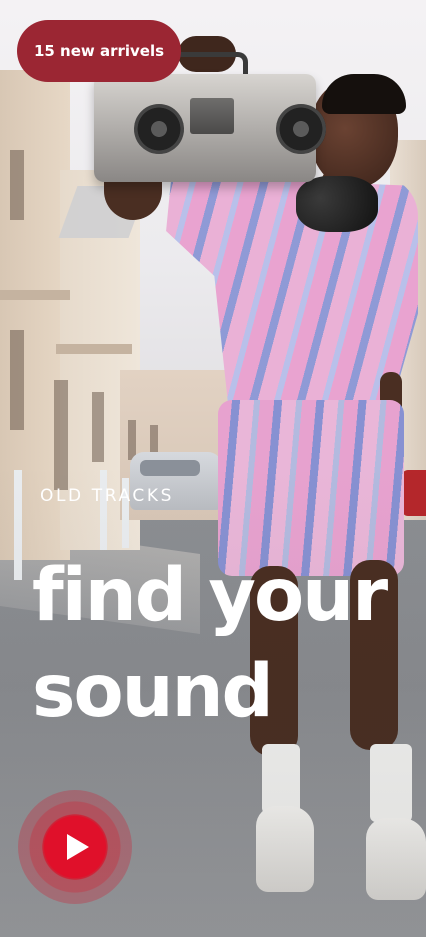  I want to click on new-arrivals-label: 15 new arrivels, so click(99, 51).